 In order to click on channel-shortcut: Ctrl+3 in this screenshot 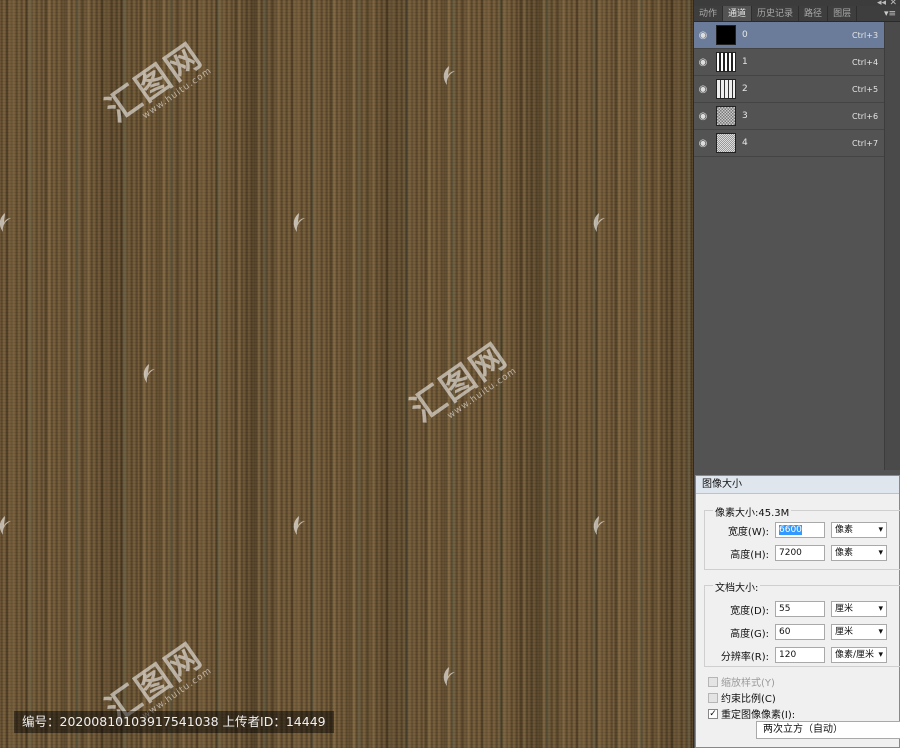, I will do `click(865, 35)`.